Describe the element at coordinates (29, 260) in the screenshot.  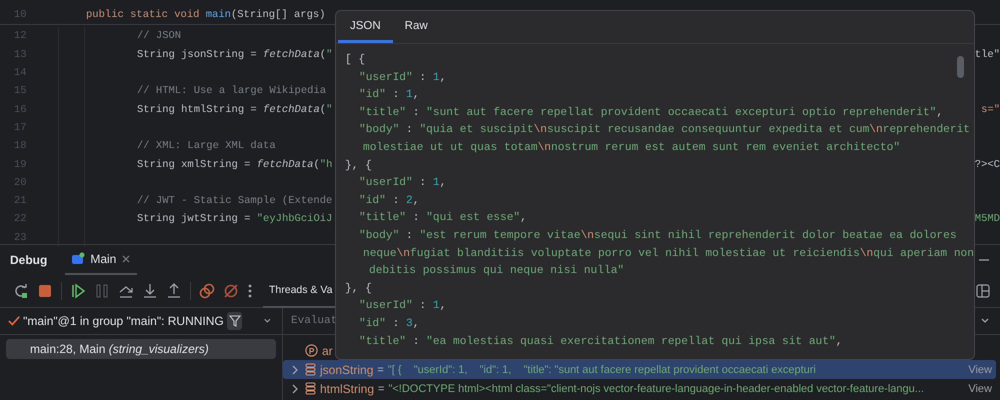
I see `panel-title: Debug` at that location.